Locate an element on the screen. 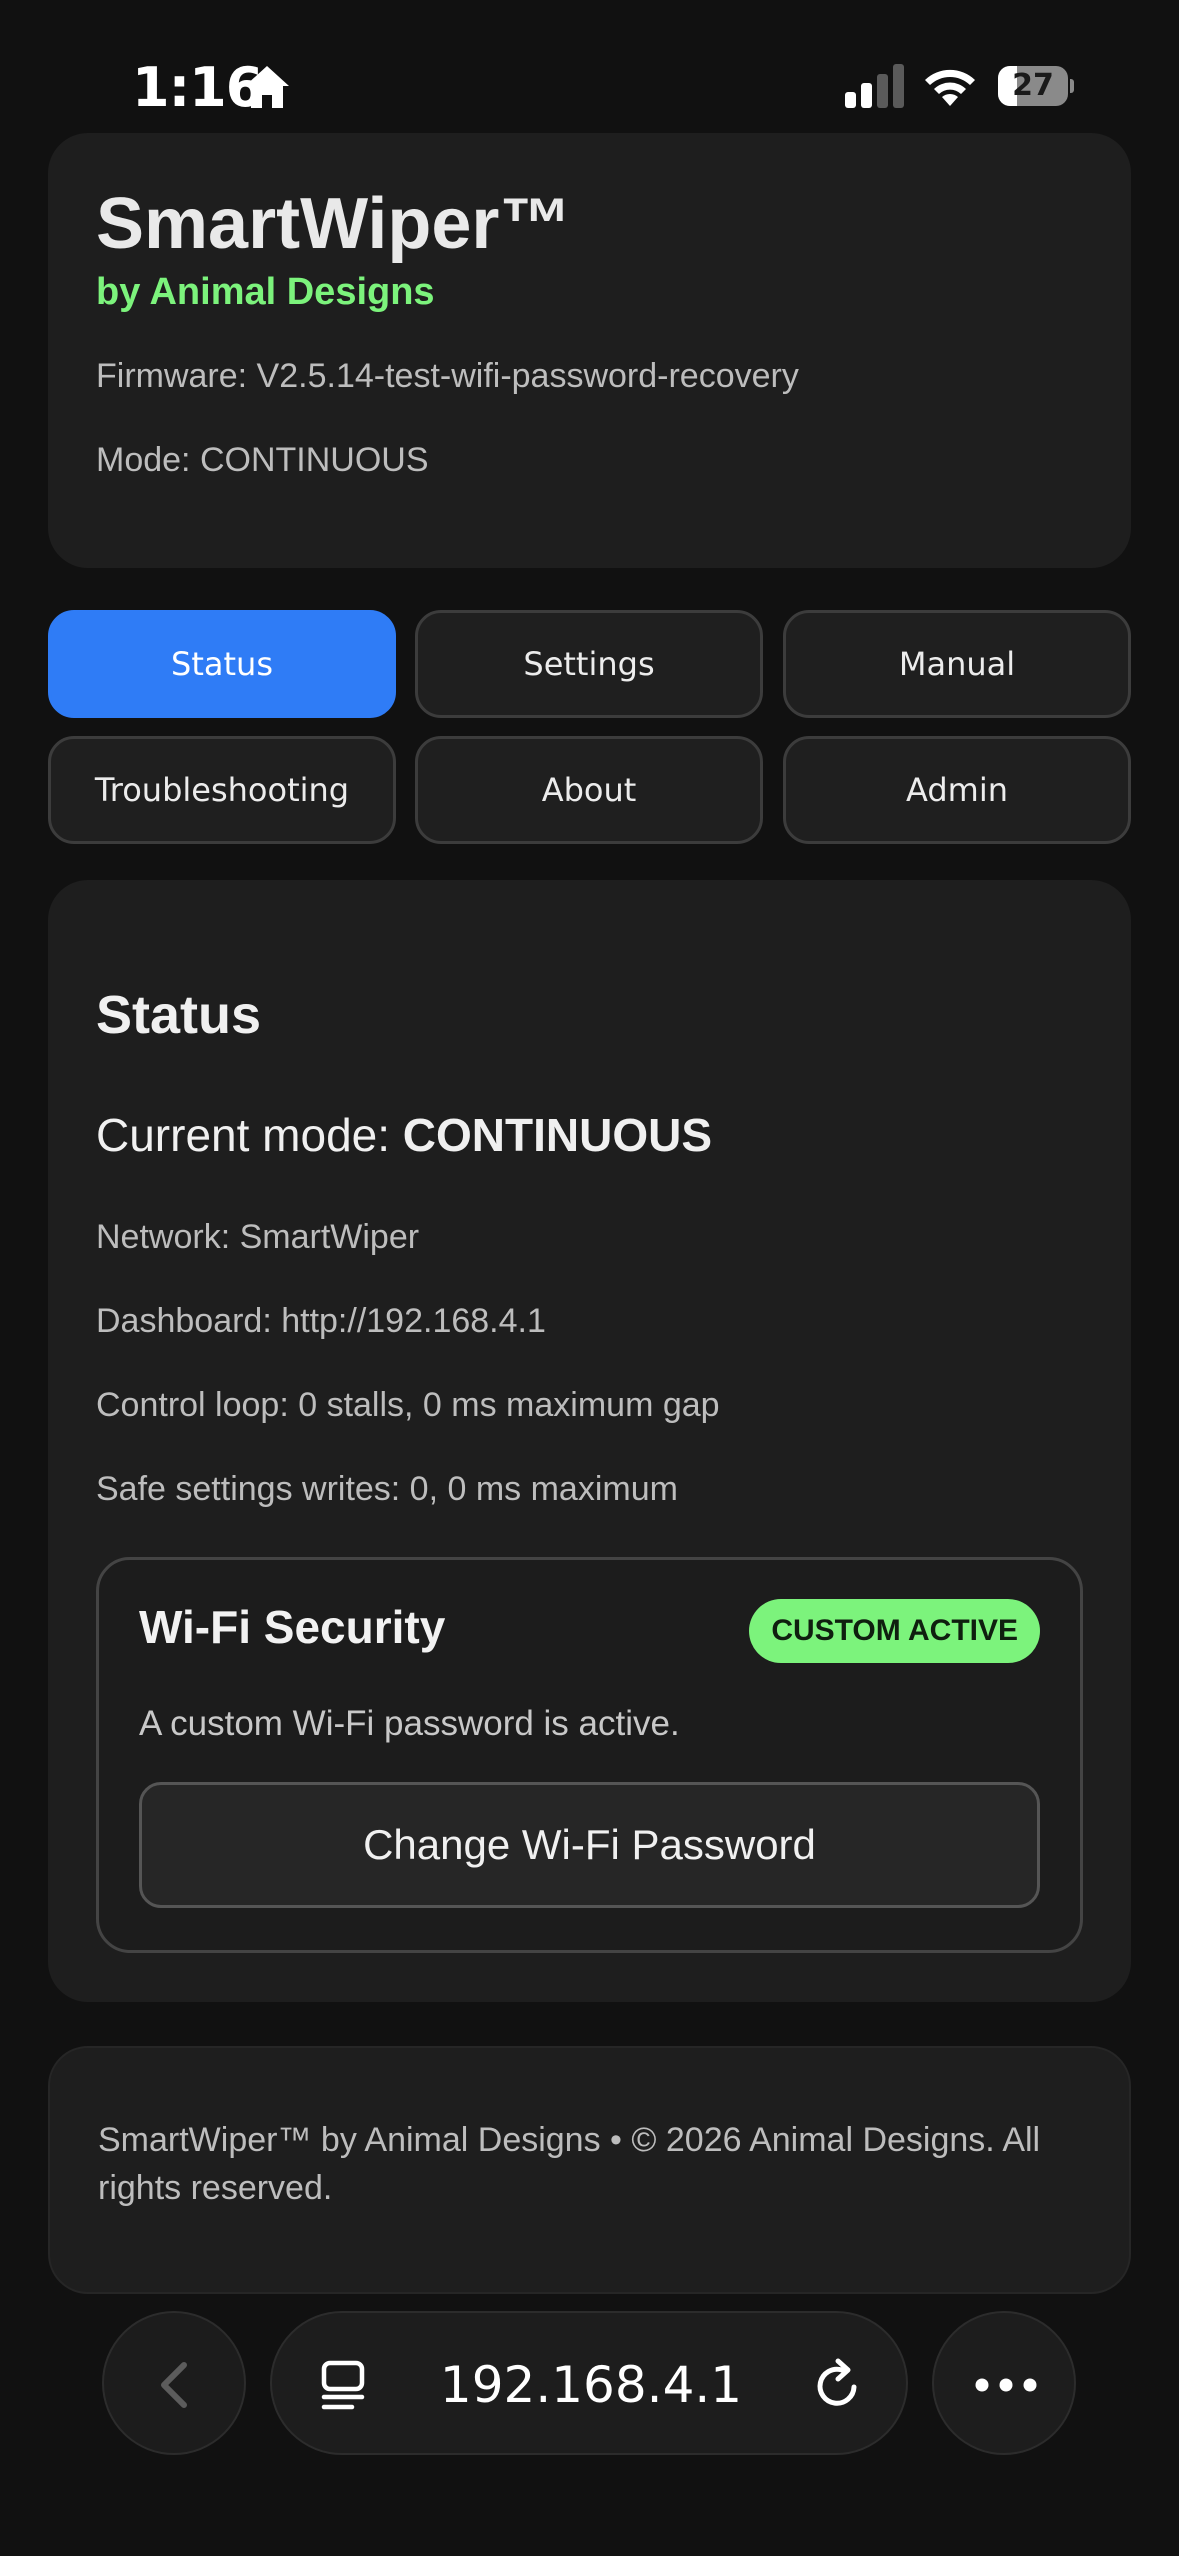 Image resolution: width=1179 pixels, height=2556 pixels. change-wifi-password-button: Change Wi-Fi Password is located at coordinates (589, 1845).